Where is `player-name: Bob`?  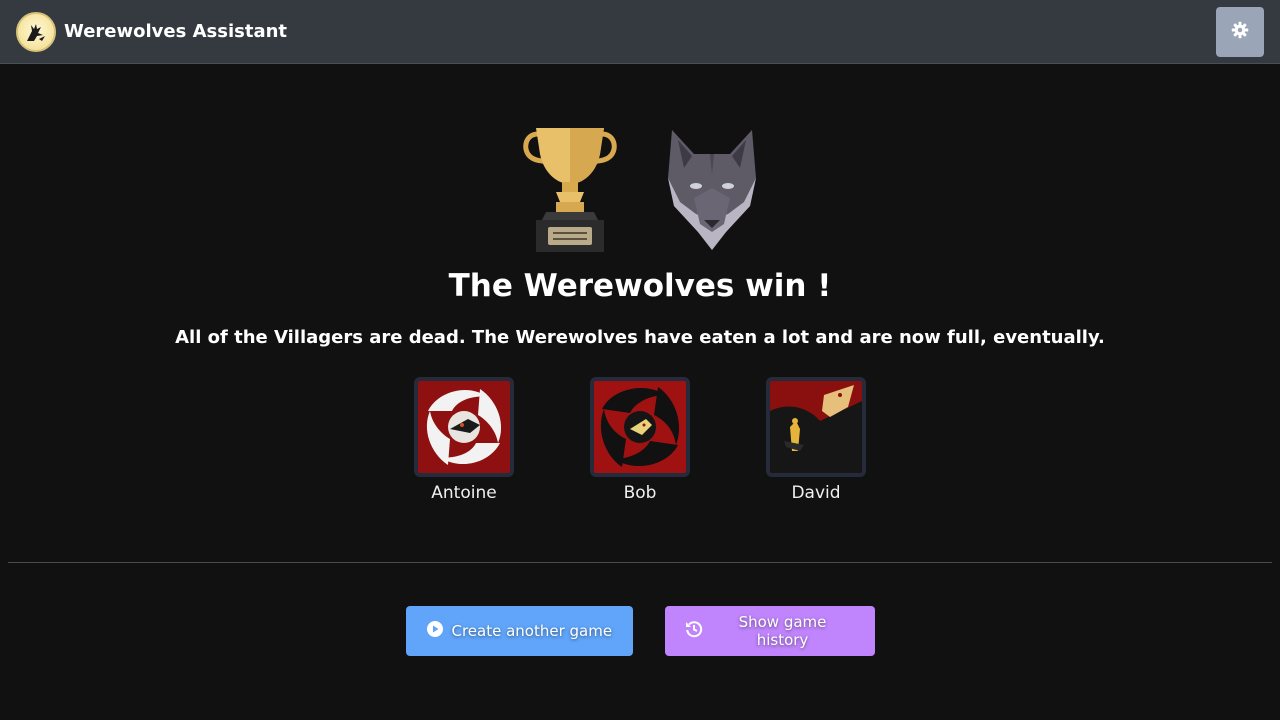
player-name: Bob is located at coordinates (640, 493).